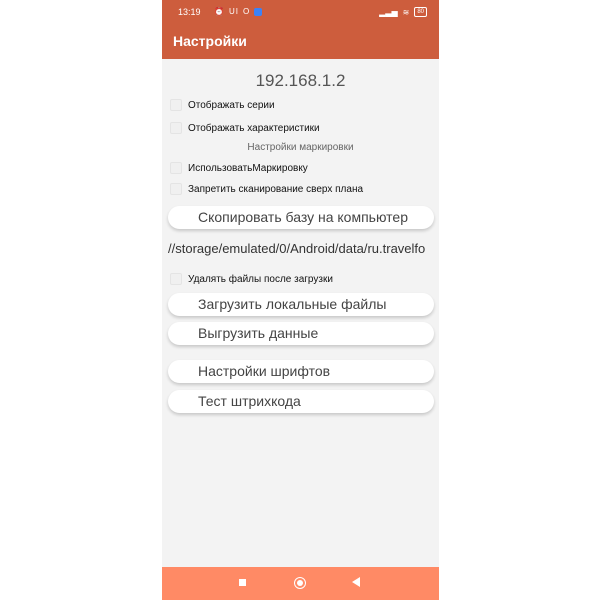 This screenshot has width=600, height=600. Describe the element at coordinates (260, 279) in the screenshot. I see `option-label: Удалять файлы после загрузки` at that location.